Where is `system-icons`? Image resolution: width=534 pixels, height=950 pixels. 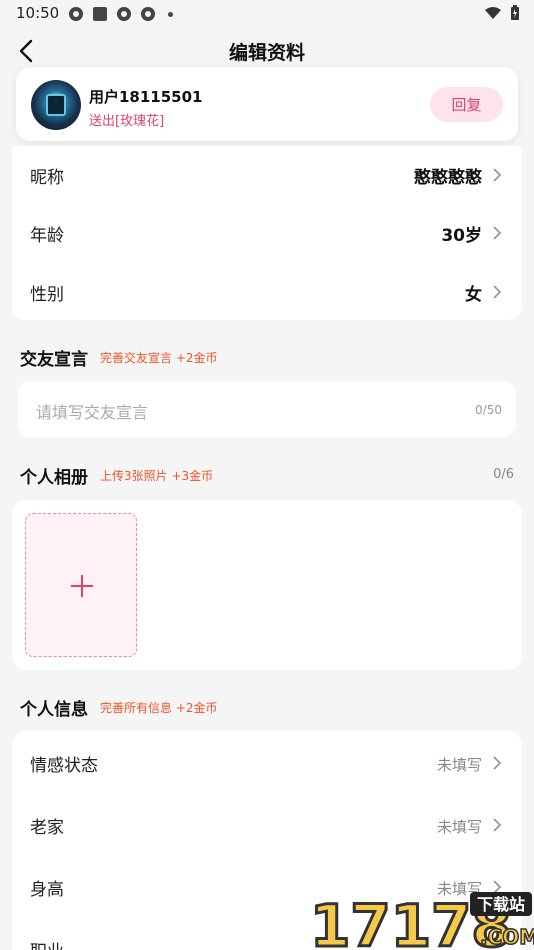 system-icons is located at coordinates (502, 13).